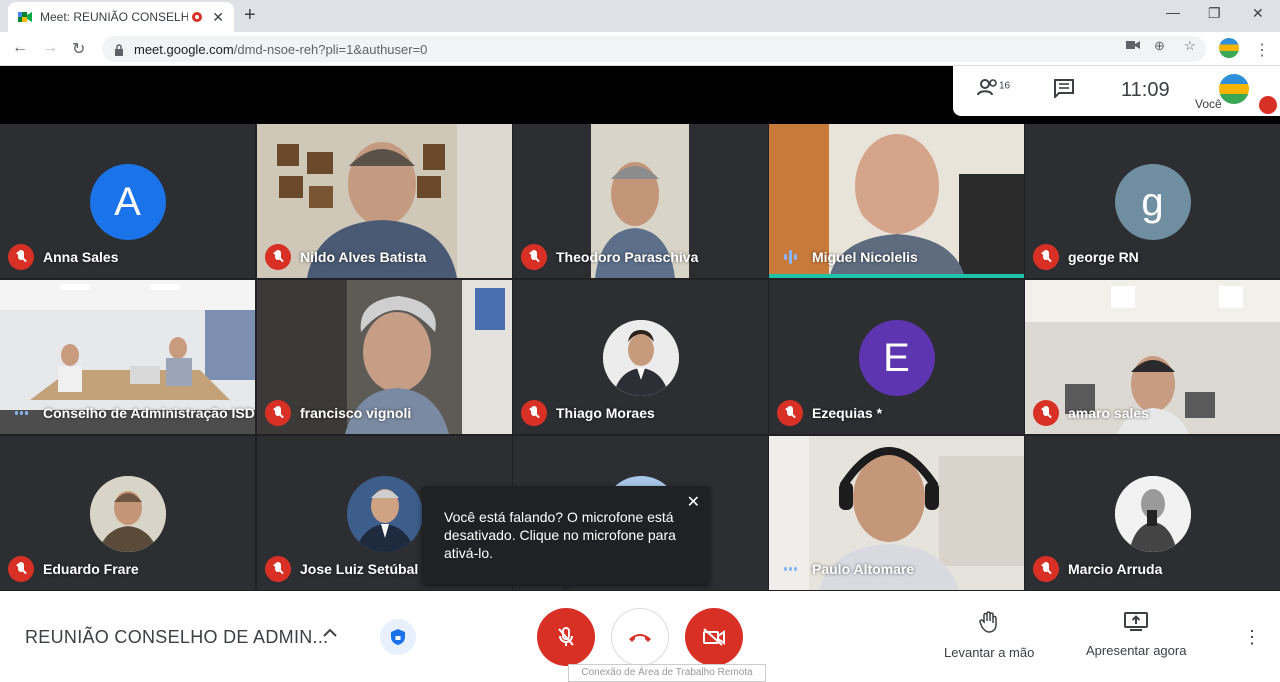 The width and height of the screenshot is (1280, 682). I want to click on participant-tile-ezequias: E Ezequias *, so click(896, 357).